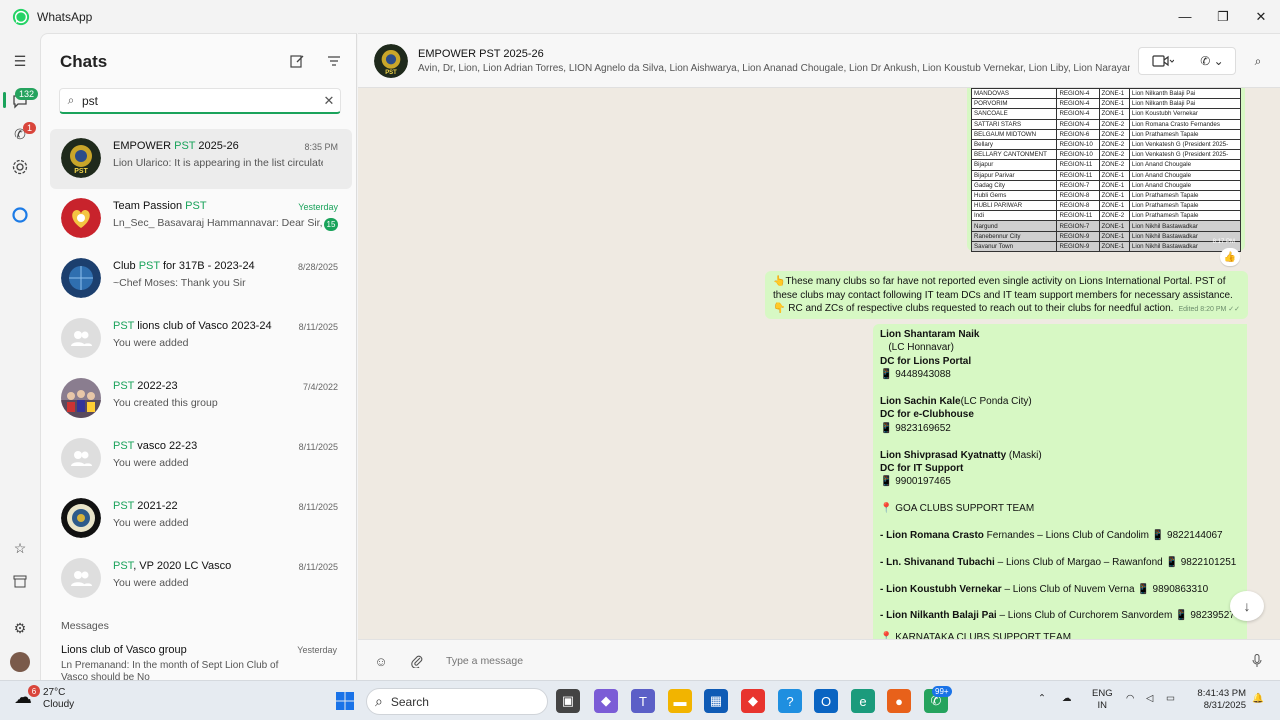 The image size is (1280, 720). Describe the element at coordinates (716, 701) in the screenshot. I see `store-icon: ▦` at that location.